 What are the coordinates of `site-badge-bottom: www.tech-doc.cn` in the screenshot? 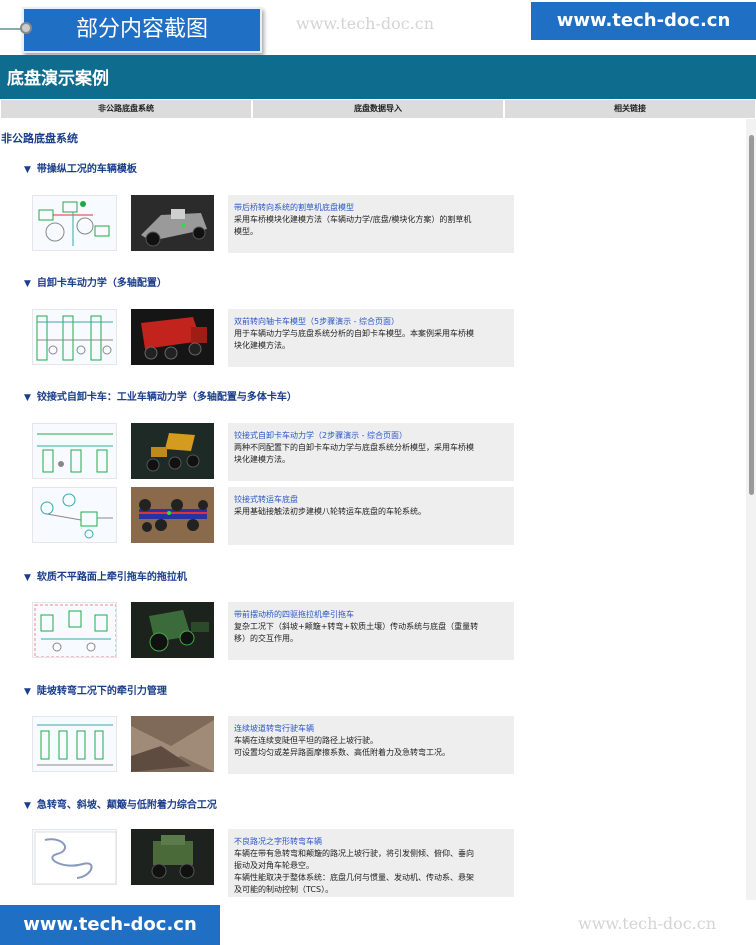 It's located at (110, 925).